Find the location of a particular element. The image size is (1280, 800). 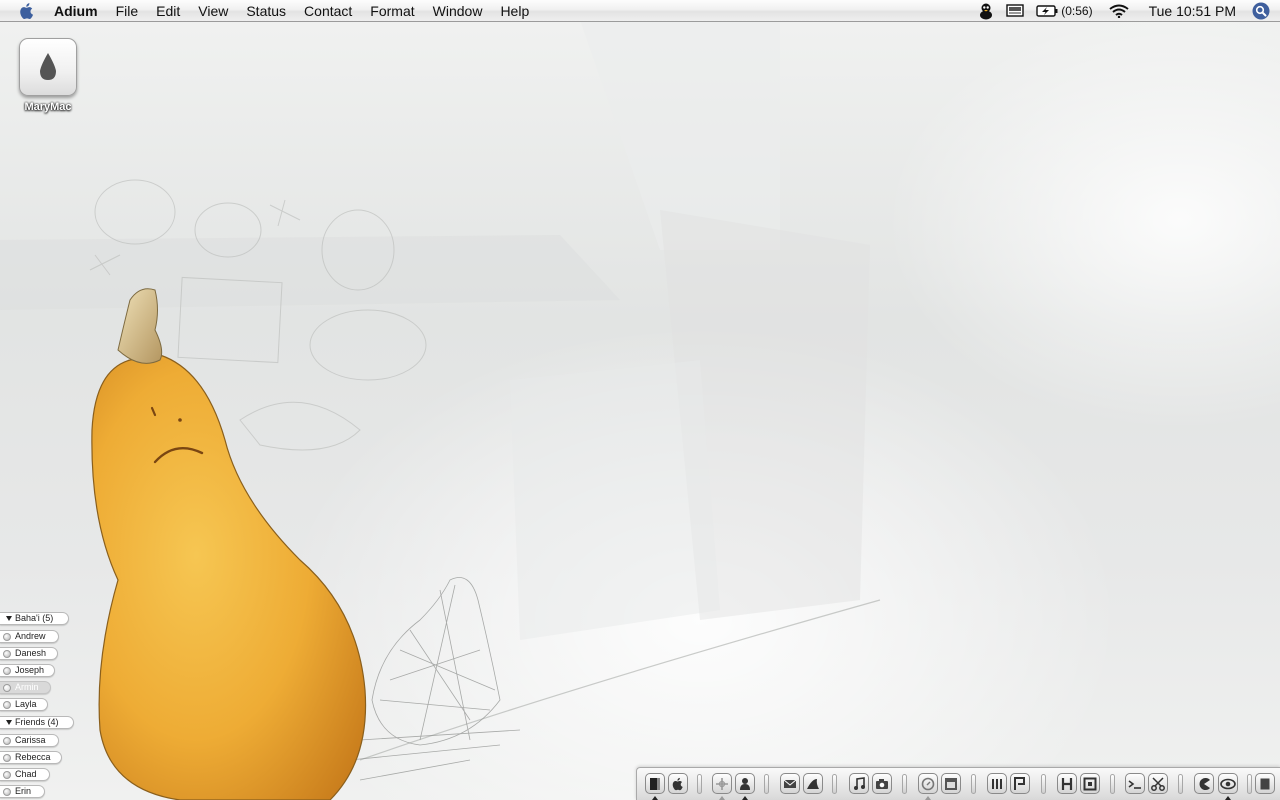

battery-time: (0:56) is located at coordinates (1077, 11).